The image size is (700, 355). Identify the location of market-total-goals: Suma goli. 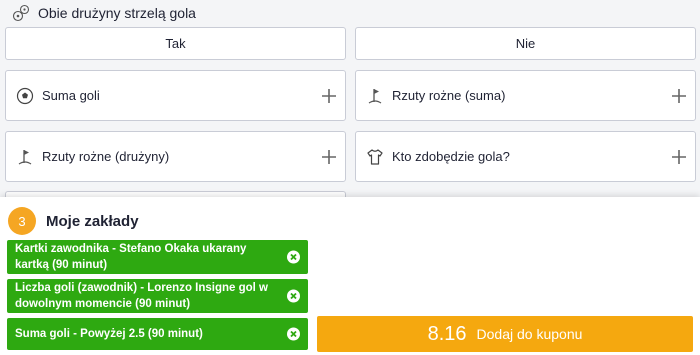
(175, 95).